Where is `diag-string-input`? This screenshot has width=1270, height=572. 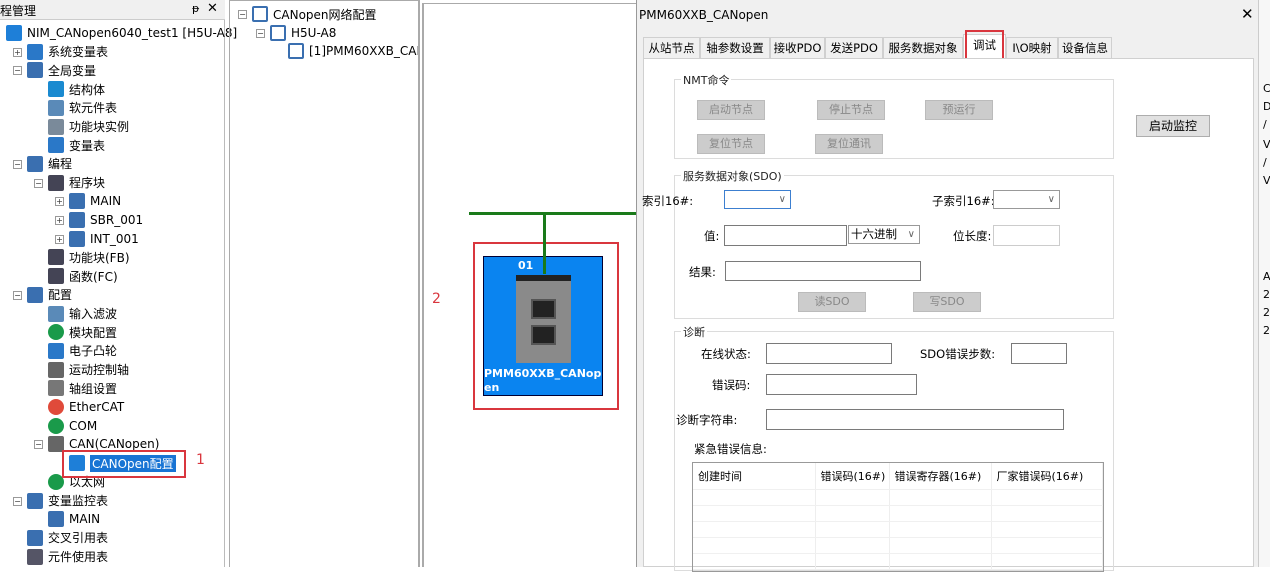
diag-string-input is located at coordinates (915, 419).